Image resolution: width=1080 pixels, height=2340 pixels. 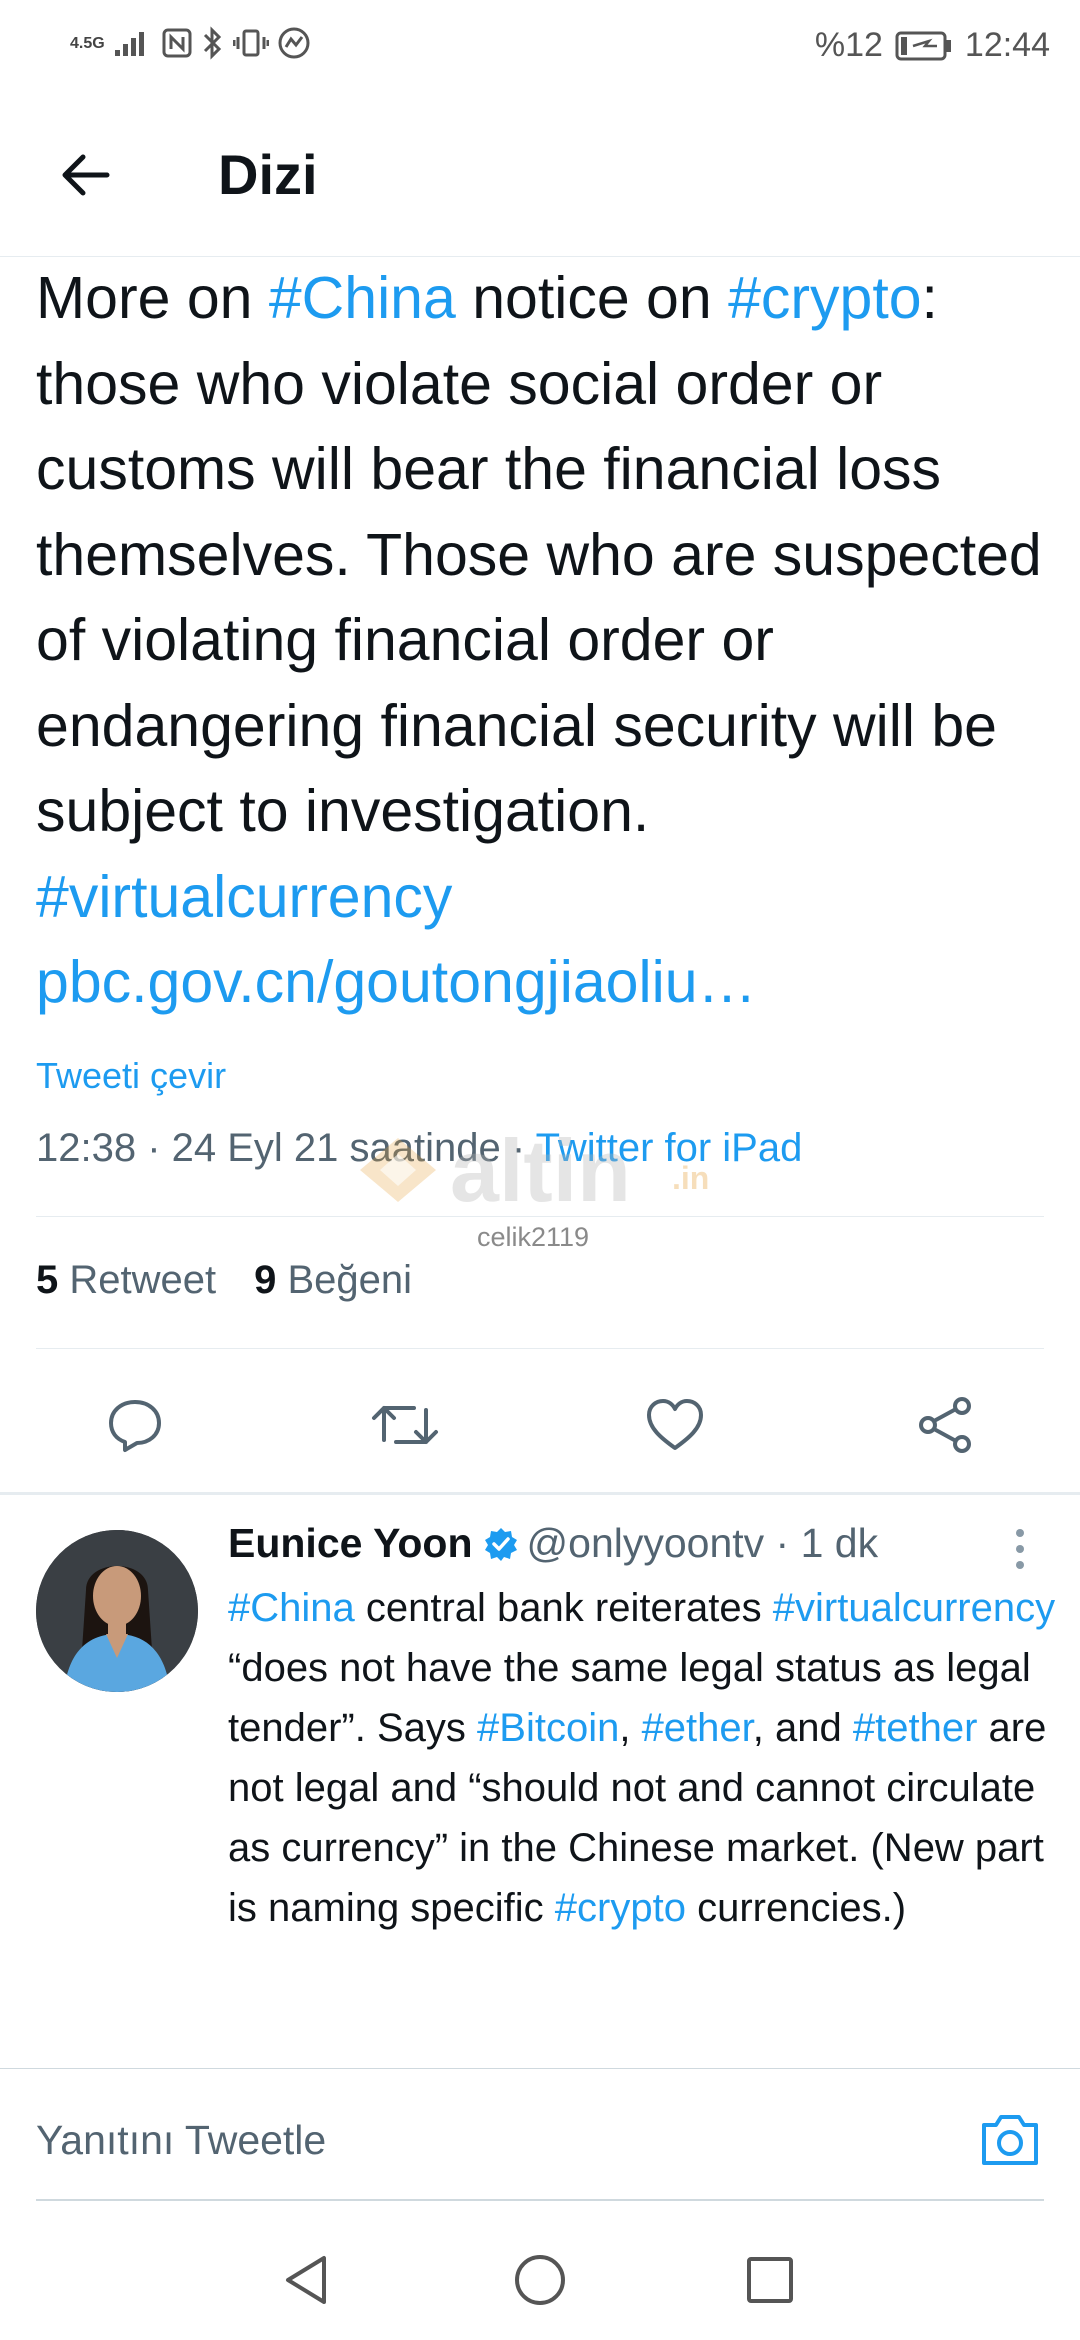 I want to click on retweet-stat: 5 Retweet, so click(x=126, y=1280).